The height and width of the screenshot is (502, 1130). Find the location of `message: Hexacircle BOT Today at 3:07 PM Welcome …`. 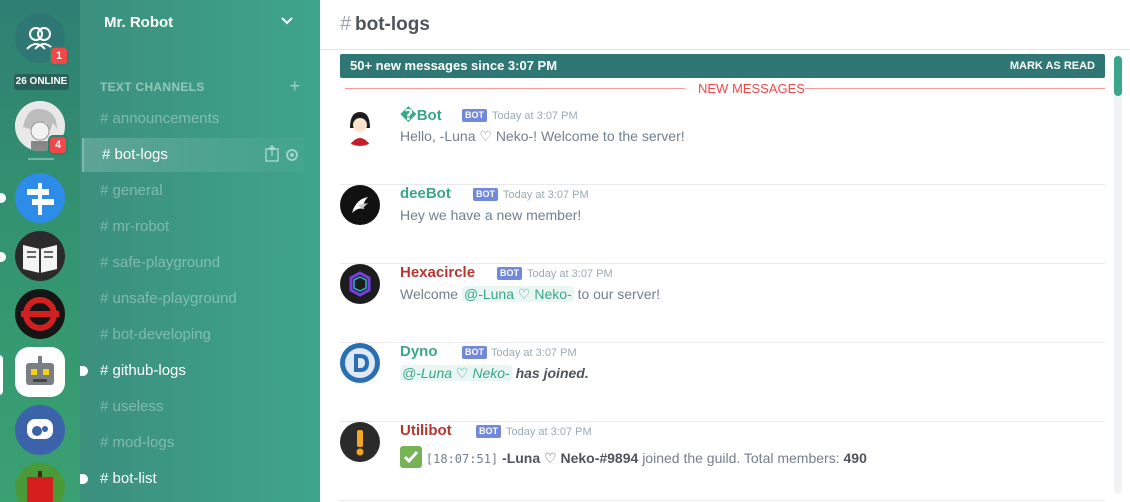

message: Hexacircle BOT Today at 3:07 PM Welcome … is located at coordinates (722, 303).